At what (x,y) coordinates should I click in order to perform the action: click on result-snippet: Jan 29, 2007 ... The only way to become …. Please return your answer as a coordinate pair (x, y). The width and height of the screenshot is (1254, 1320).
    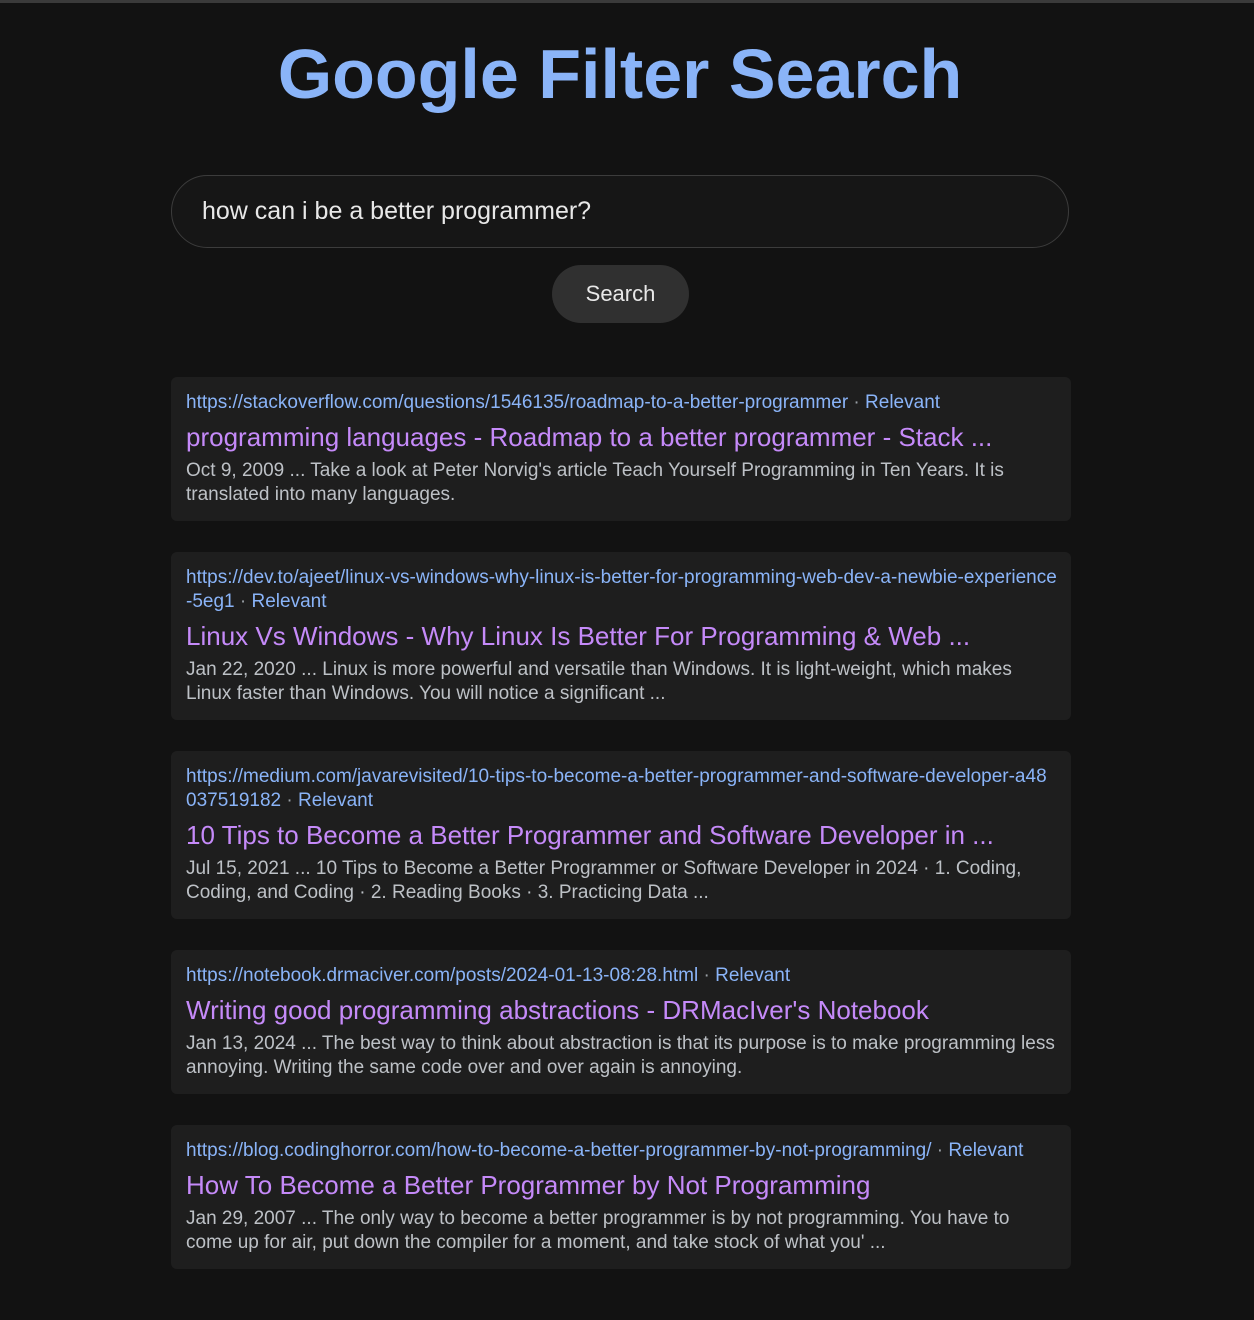
    Looking at the image, I should click on (598, 1230).